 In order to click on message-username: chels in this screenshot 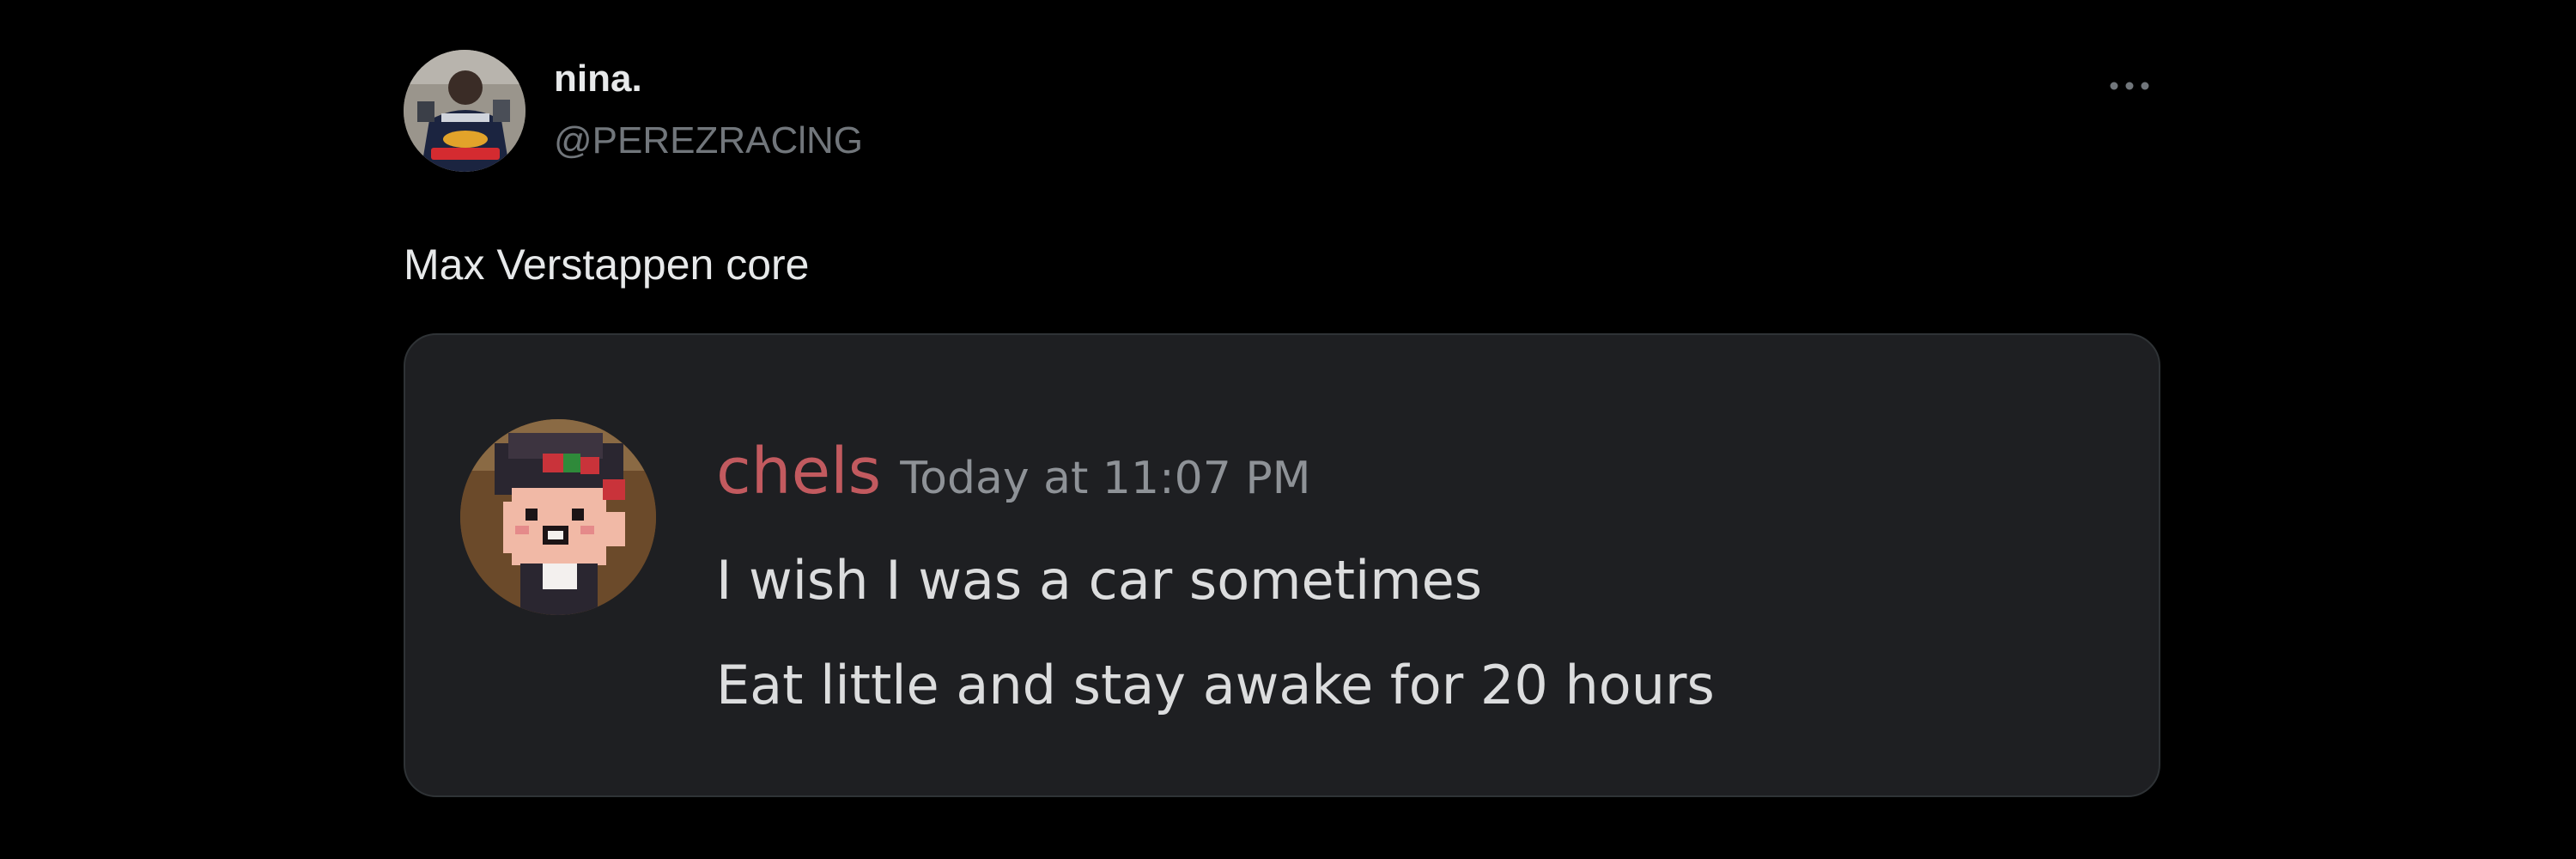, I will do `click(799, 472)`.